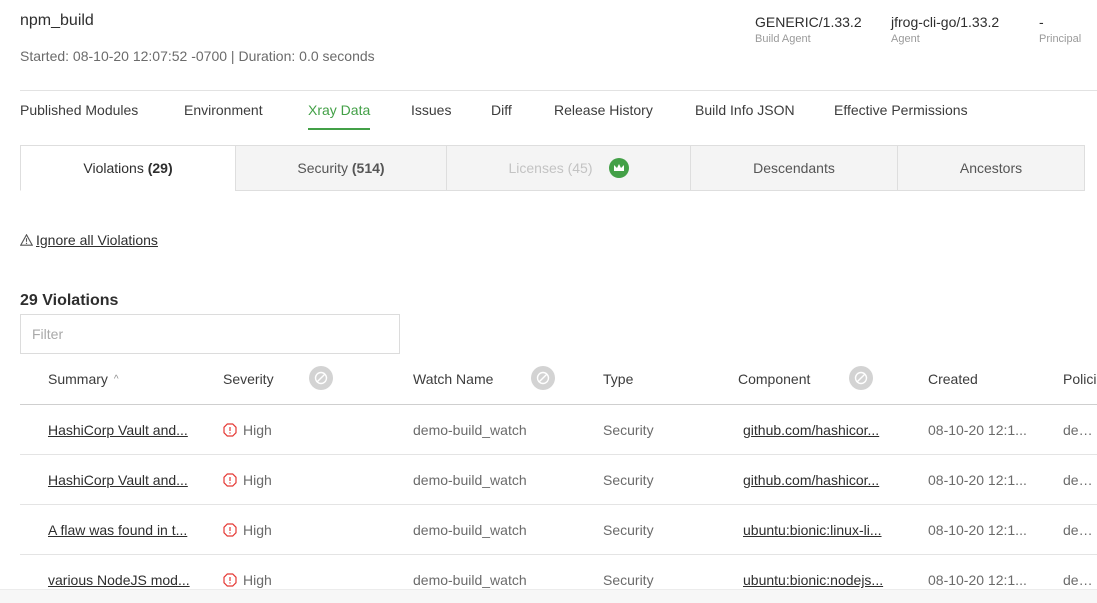 This screenshot has width=1097, height=603. What do you see at coordinates (745, 116) in the screenshot?
I see `tab-build-info-json: Build Info JSON` at bounding box center [745, 116].